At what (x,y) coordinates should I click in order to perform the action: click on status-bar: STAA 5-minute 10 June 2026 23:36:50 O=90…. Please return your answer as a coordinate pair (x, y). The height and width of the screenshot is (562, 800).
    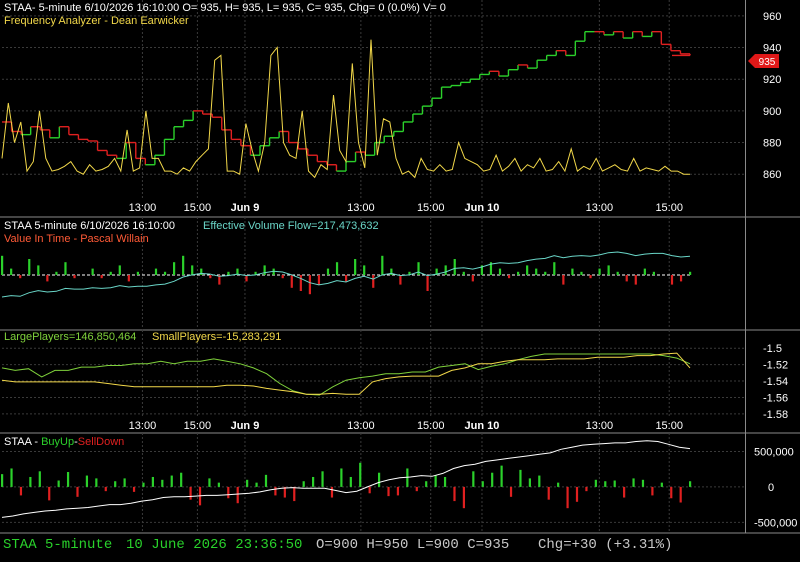
    Looking at the image, I should click on (400, 547).